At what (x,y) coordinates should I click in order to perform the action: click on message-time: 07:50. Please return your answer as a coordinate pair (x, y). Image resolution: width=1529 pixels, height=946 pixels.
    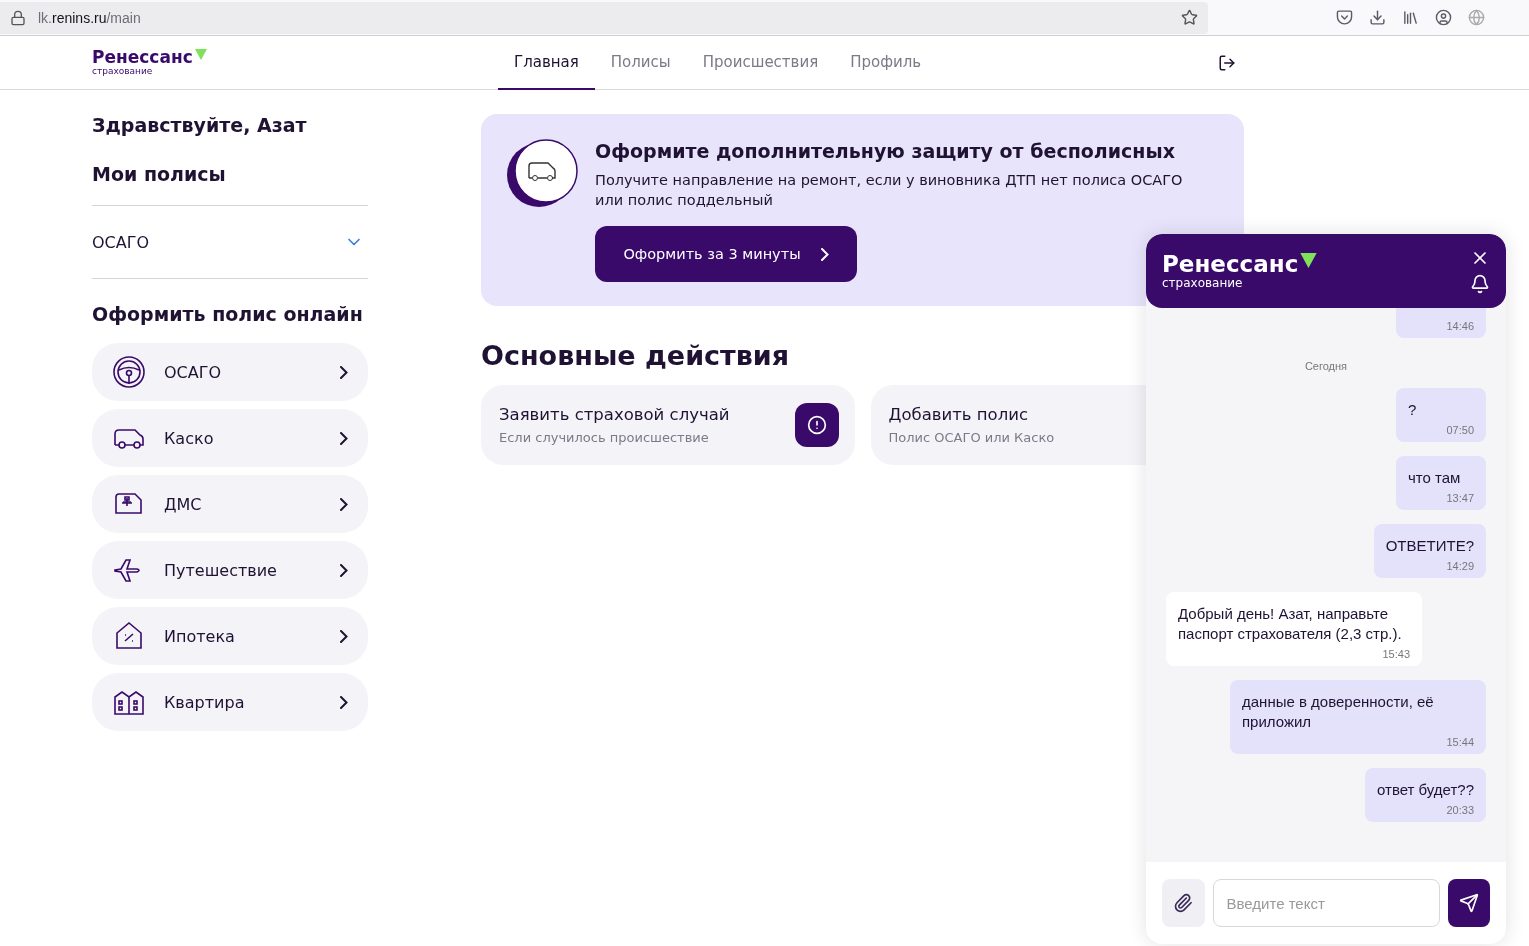
    Looking at the image, I should click on (1460, 430).